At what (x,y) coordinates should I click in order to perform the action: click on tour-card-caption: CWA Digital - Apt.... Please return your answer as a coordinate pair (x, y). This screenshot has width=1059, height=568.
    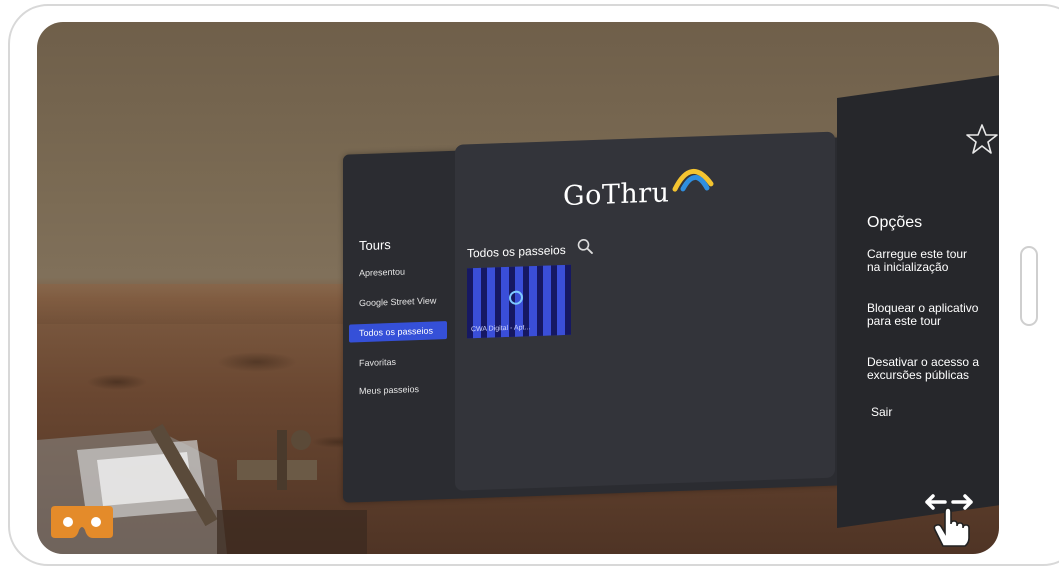
    Looking at the image, I should click on (501, 329).